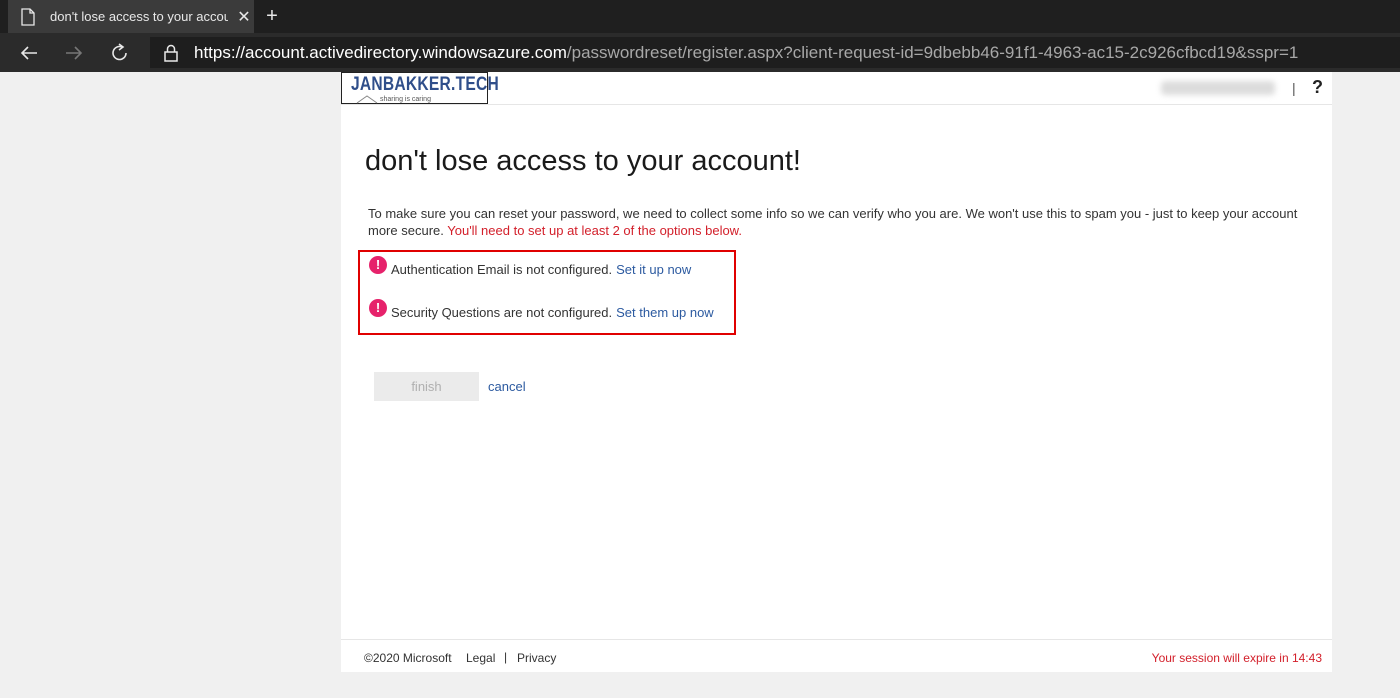 This screenshot has width=1400, height=698. I want to click on user-email-blurred, so click(1218, 88).